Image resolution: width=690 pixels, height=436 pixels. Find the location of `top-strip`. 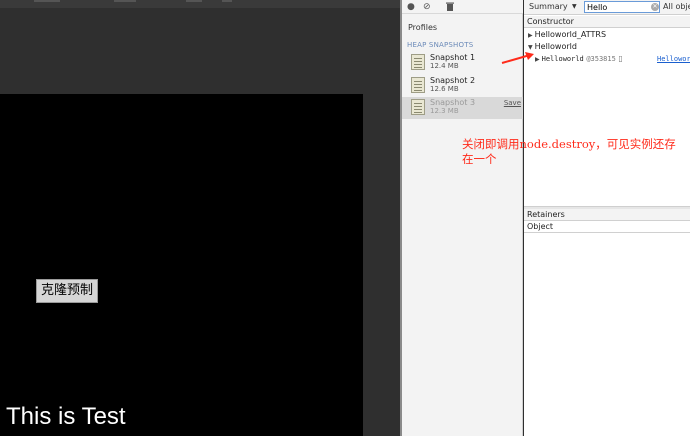

top-strip is located at coordinates (200, 4).